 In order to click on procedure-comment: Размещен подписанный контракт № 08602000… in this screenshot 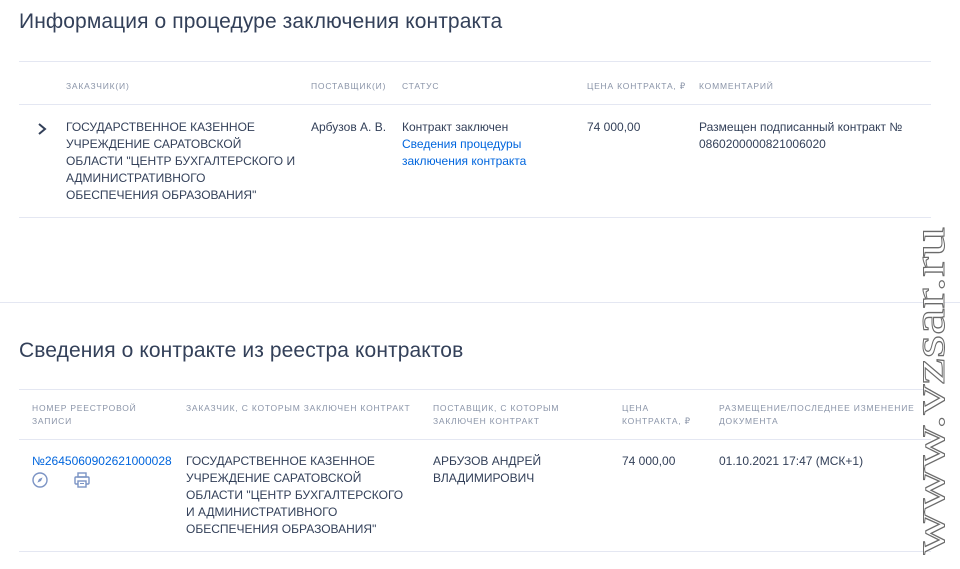, I will do `click(801, 135)`.